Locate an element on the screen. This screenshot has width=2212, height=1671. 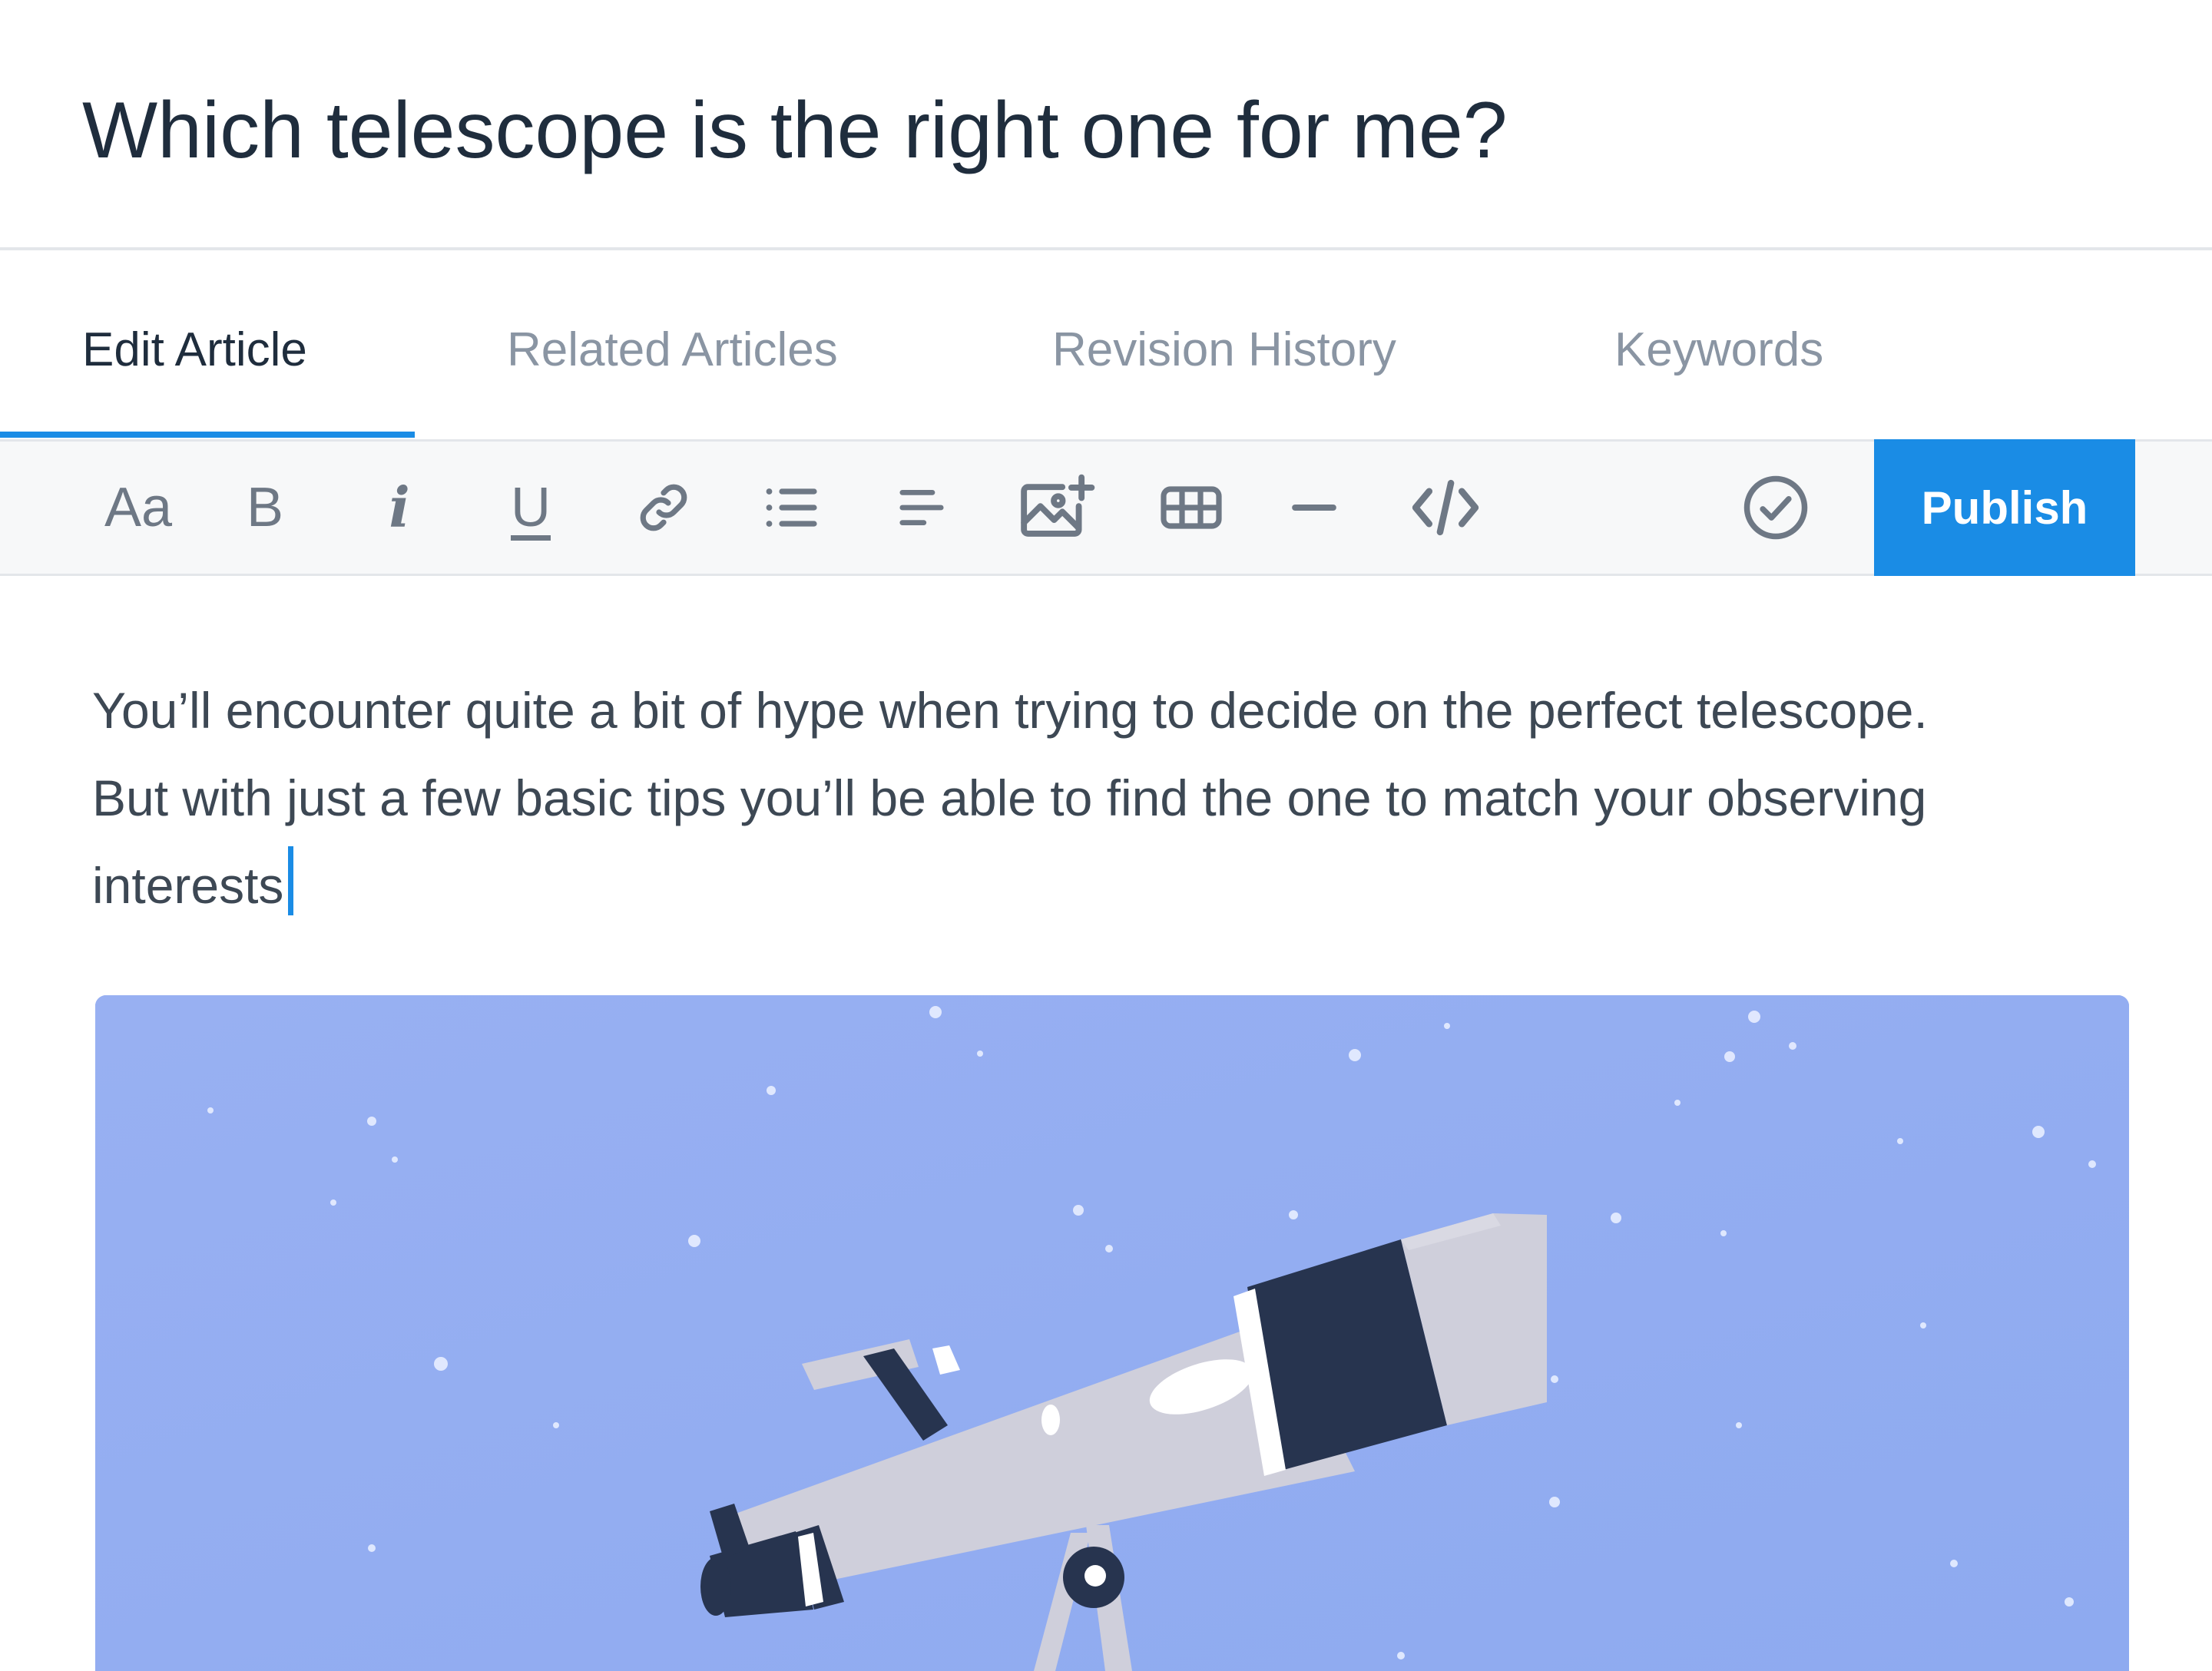
bulleted-list-icon is located at coordinates (791, 507).